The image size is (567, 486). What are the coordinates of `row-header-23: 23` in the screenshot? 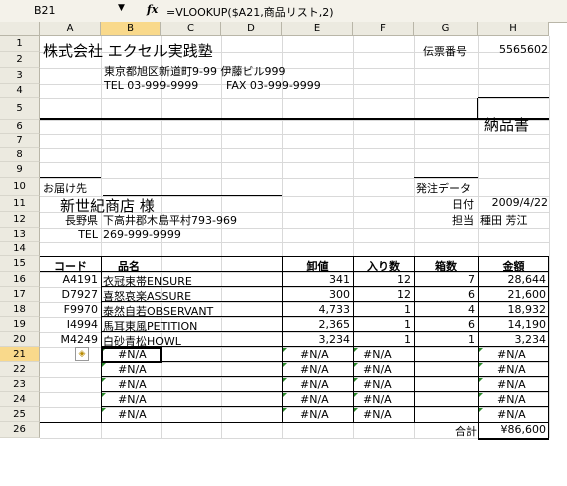 It's located at (20, 384).